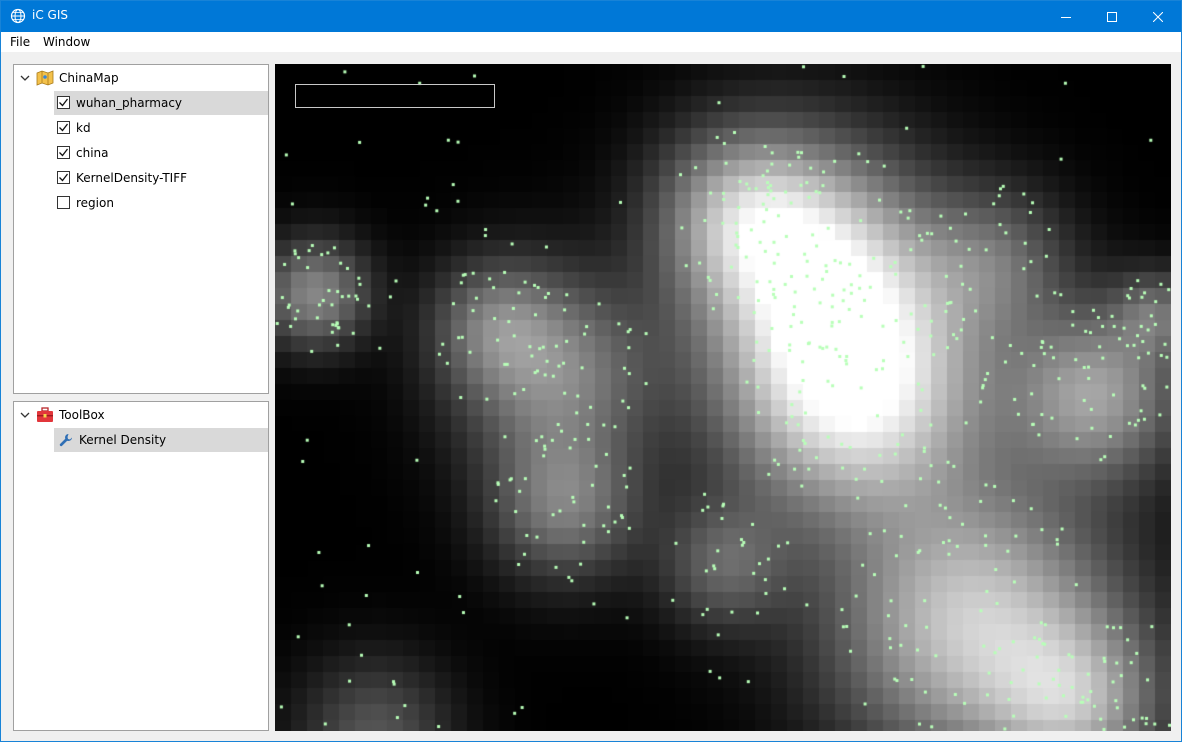 Image resolution: width=1182 pixels, height=742 pixels. What do you see at coordinates (20, 42) in the screenshot?
I see `menu-file: File` at bounding box center [20, 42].